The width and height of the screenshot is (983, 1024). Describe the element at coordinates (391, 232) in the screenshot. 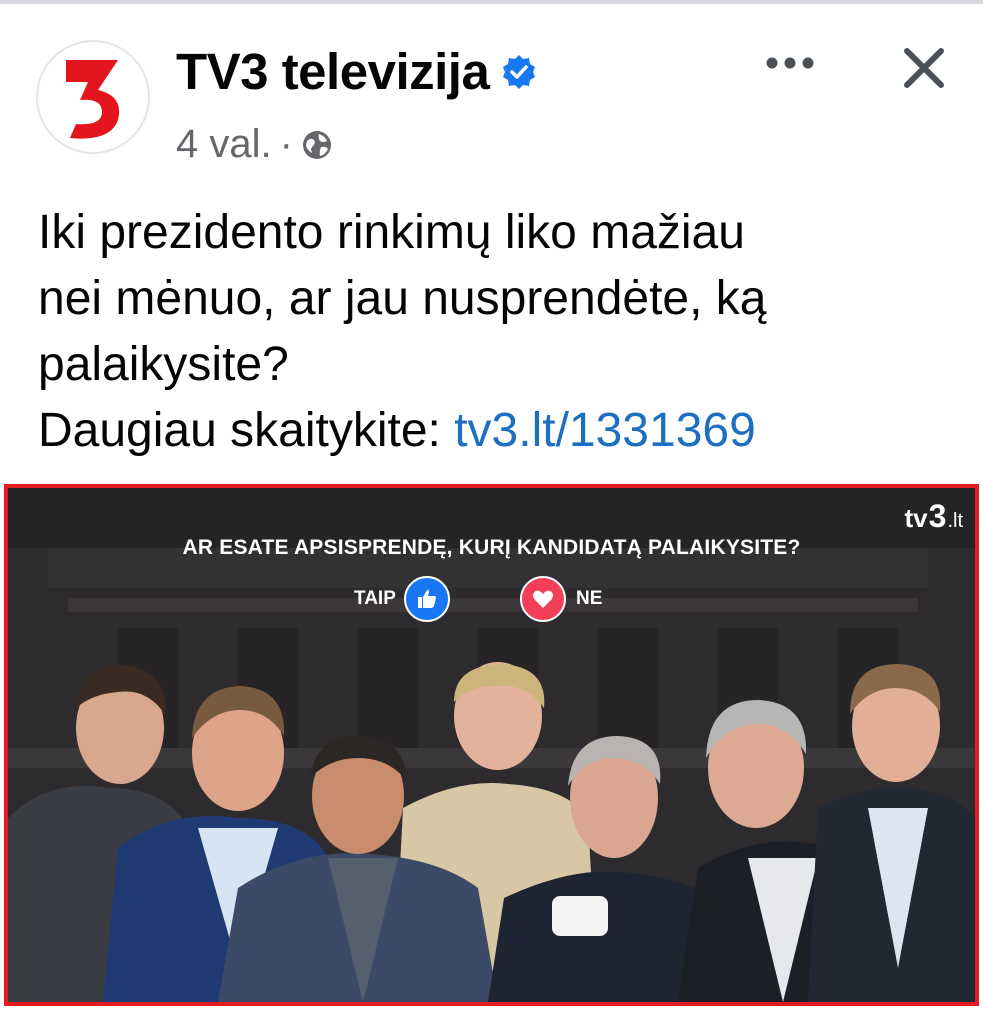

I see `post-text-line: Iki prezidento rinkimų liko mažiau` at that location.